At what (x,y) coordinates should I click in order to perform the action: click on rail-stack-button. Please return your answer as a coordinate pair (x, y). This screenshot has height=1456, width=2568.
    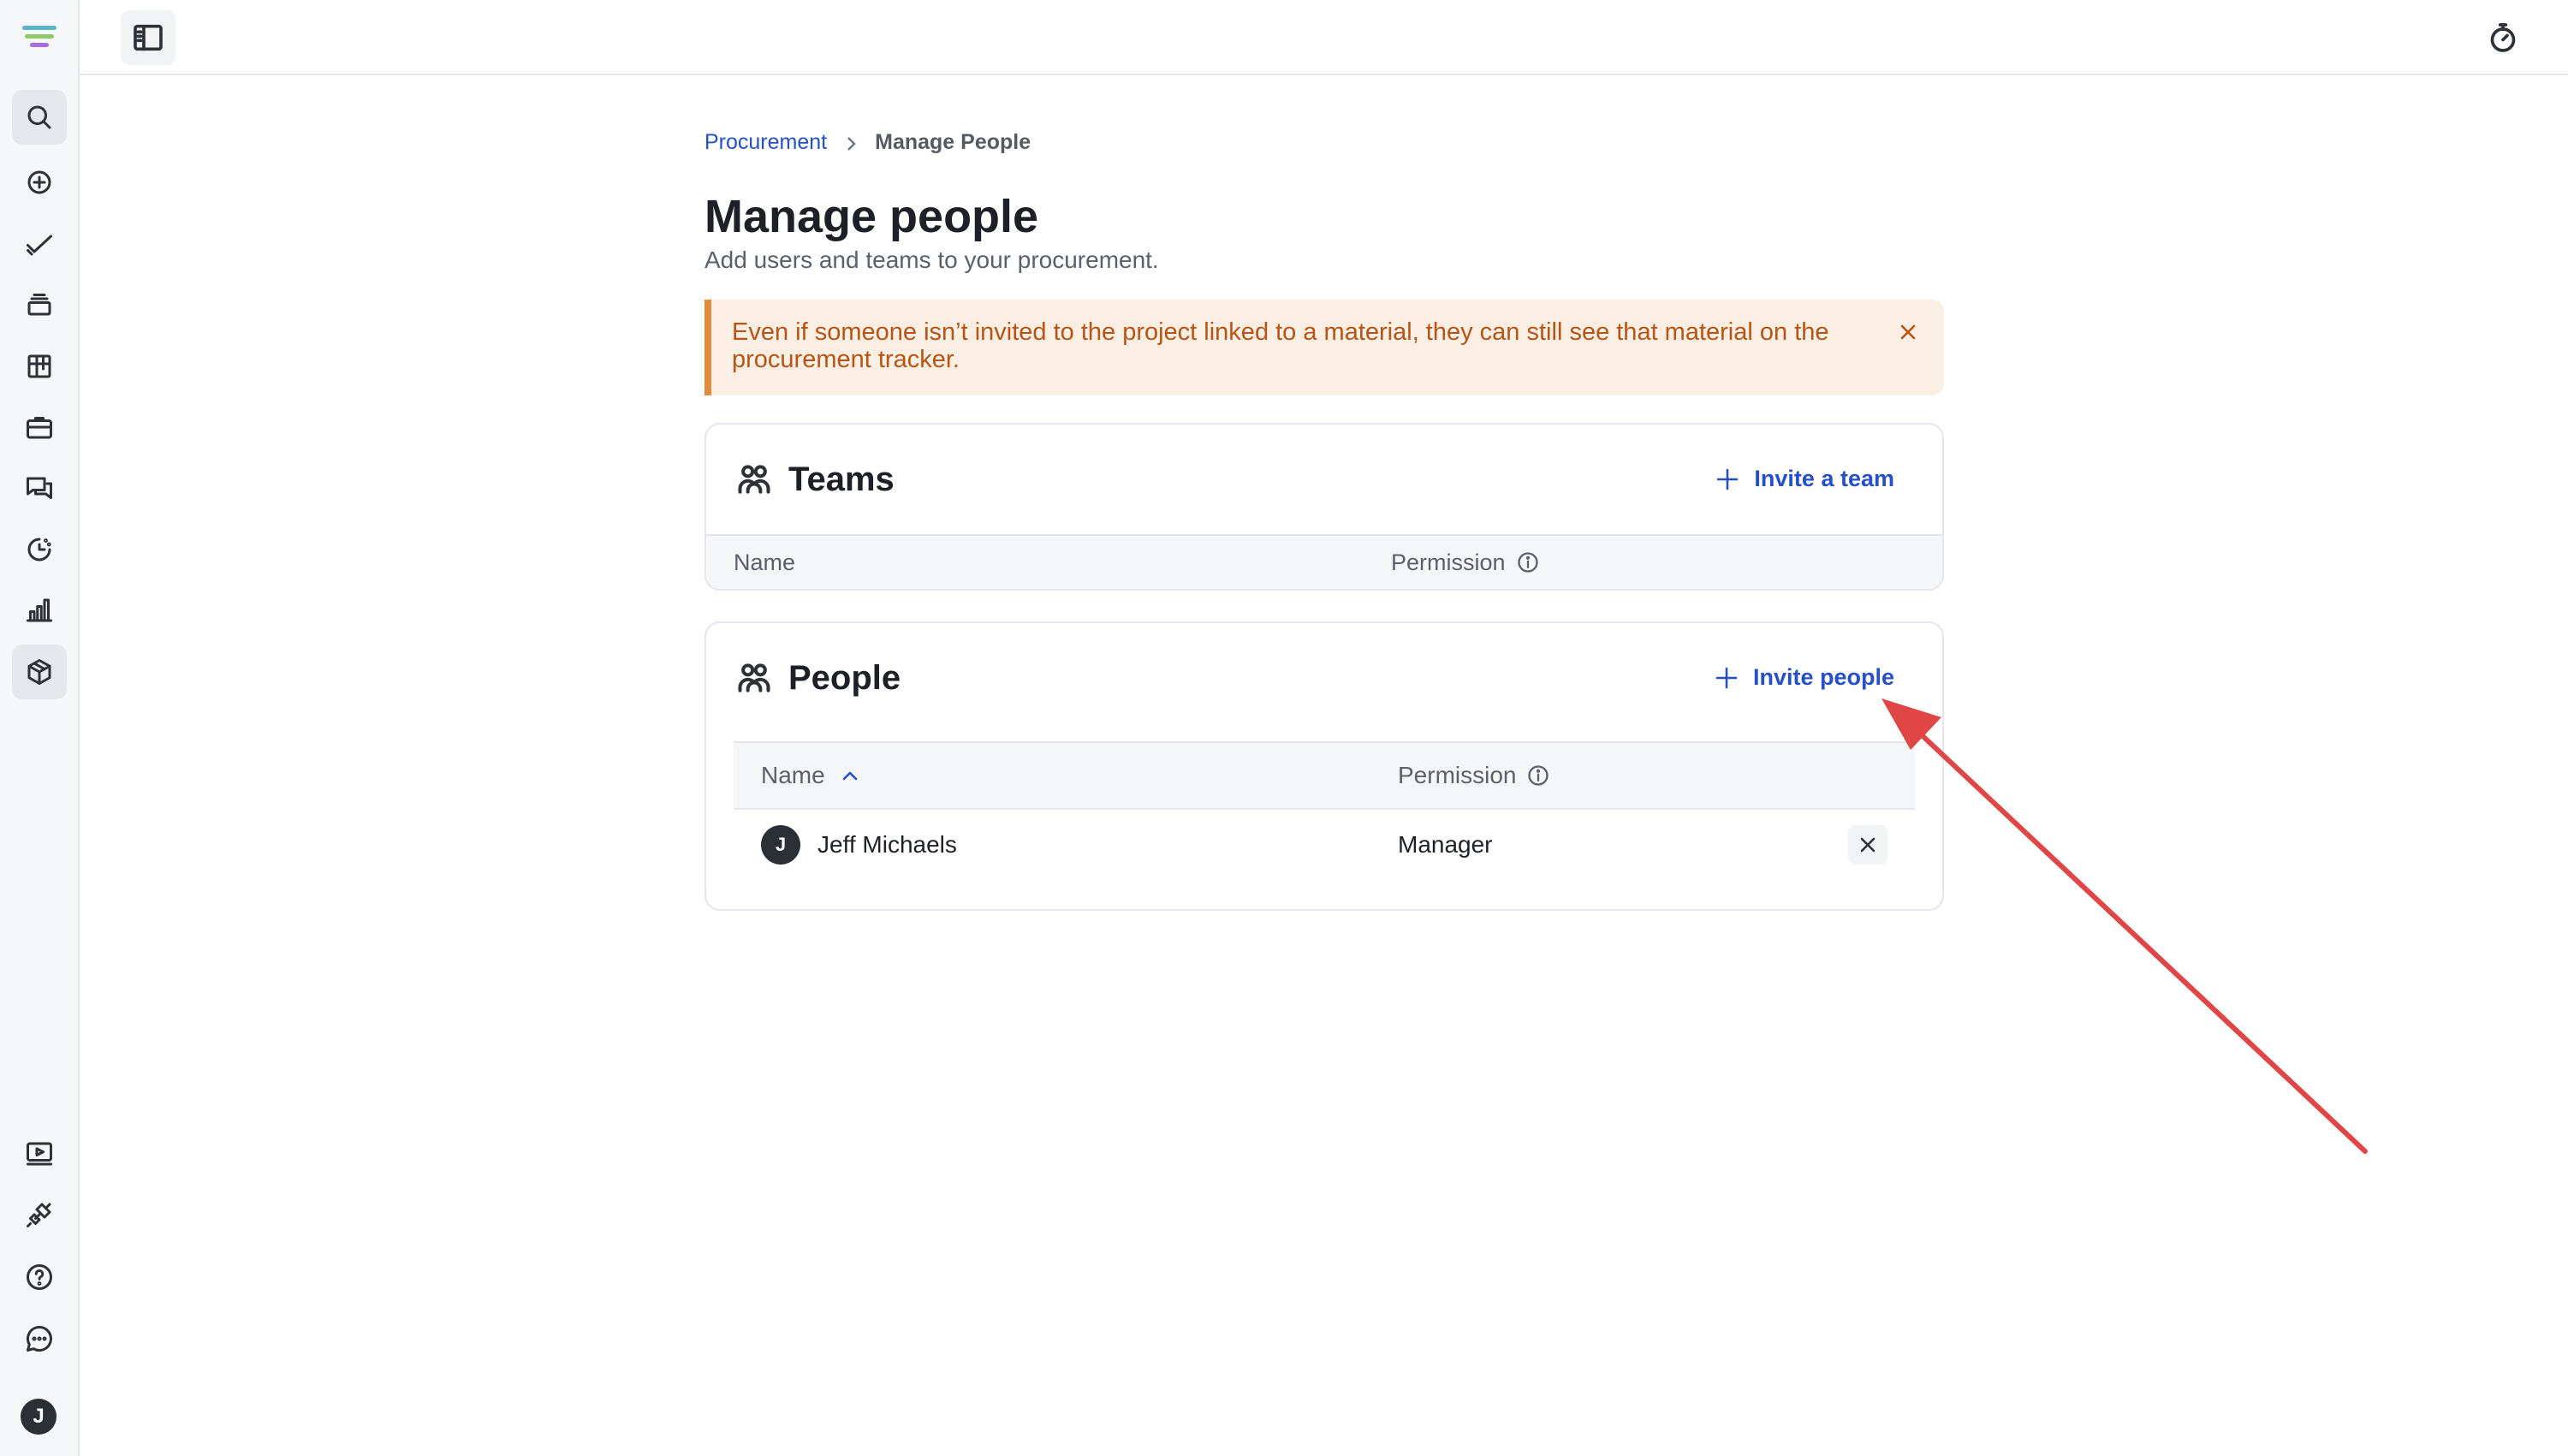
    Looking at the image, I should click on (39, 303).